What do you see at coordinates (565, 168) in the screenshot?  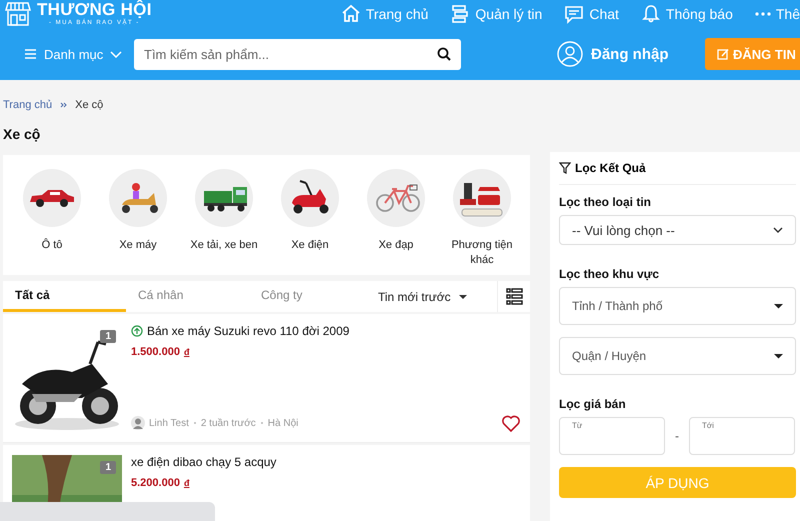 I see `filter-icon` at bounding box center [565, 168].